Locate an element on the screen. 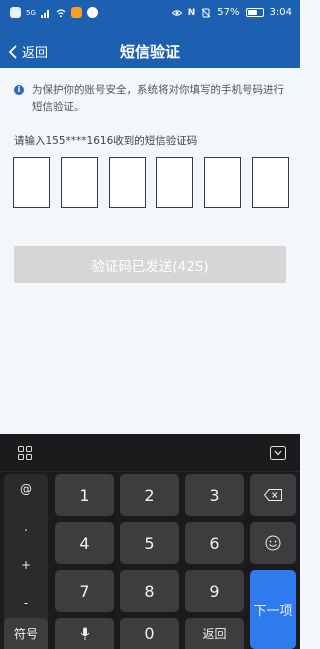  signal-label: 5G is located at coordinates (31, 12).